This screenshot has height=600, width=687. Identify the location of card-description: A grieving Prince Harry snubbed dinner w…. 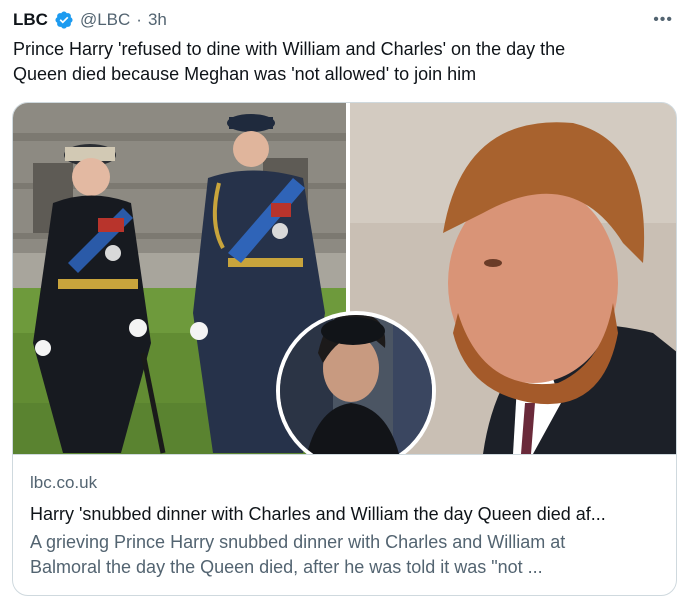
(350, 555).